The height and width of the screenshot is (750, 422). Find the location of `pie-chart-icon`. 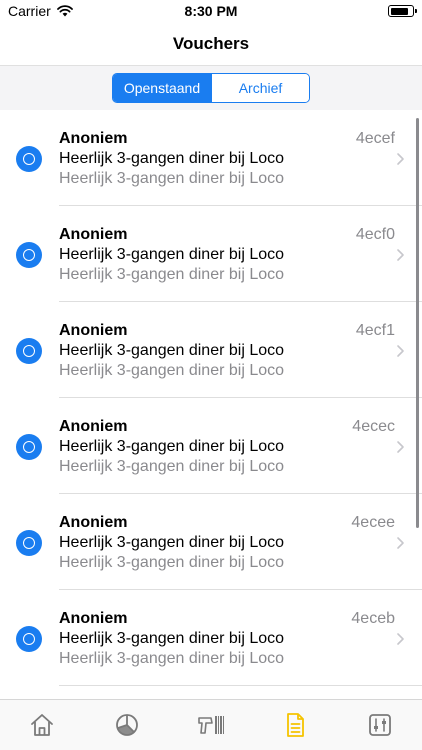

pie-chart-icon is located at coordinates (126, 725).